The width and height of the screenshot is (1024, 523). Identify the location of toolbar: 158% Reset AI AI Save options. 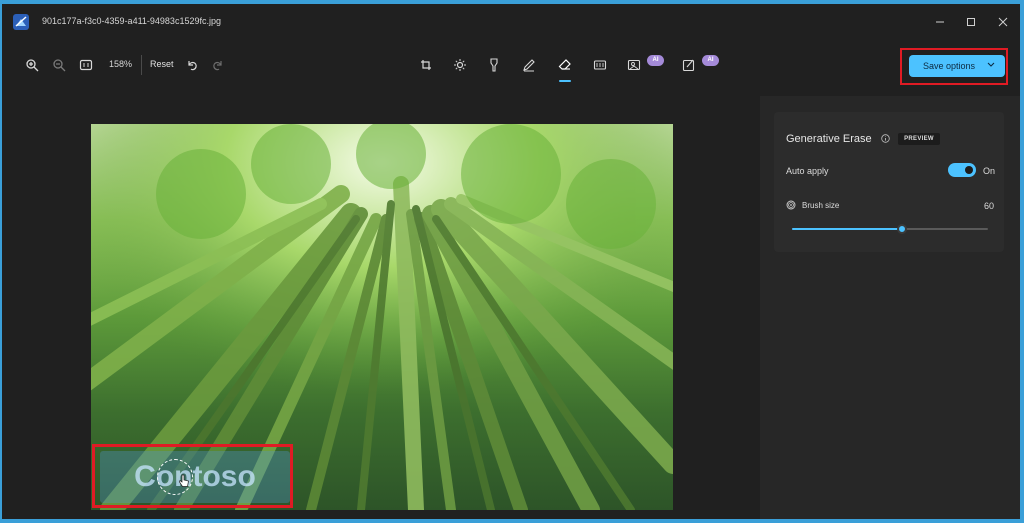
(511, 65).